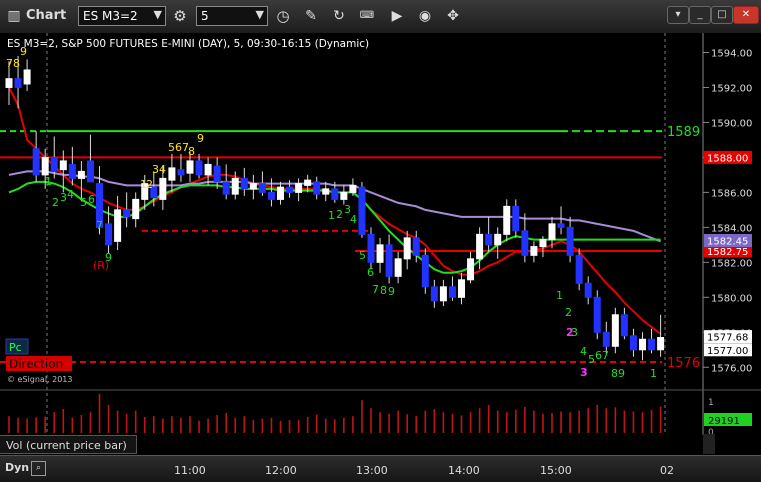 This screenshot has width=761, height=482. Describe the element at coordinates (367, 16) in the screenshot. I see `keyboard-icon: ⌨` at that location.